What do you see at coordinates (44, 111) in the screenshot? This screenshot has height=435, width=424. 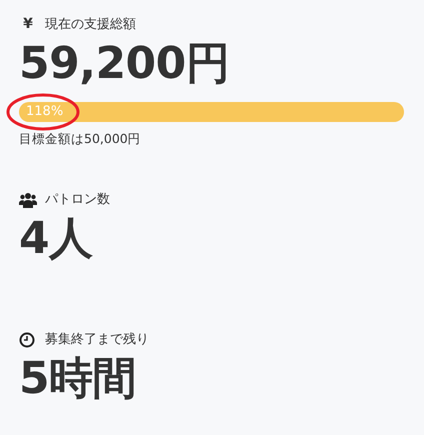 I see `progress-label: 118%` at bounding box center [44, 111].